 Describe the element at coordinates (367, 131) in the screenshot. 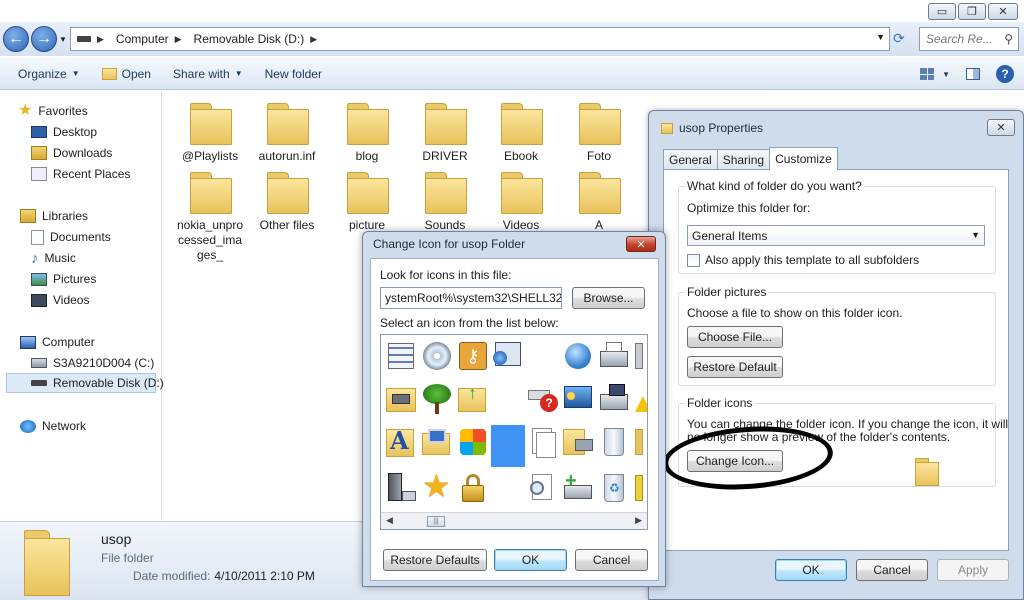

I see `folder-item: blog` at that location.